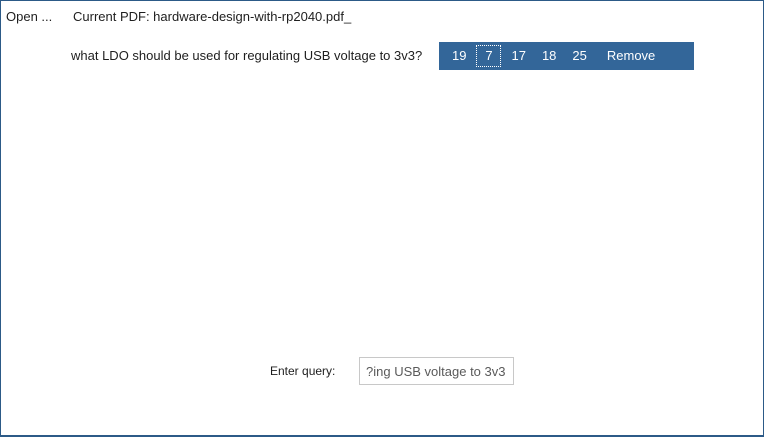 This screenshot has width=764, height=437. Describe the element at coordinates (489, 56) in the screenshot. I see `page-button-7: 7` at that location.